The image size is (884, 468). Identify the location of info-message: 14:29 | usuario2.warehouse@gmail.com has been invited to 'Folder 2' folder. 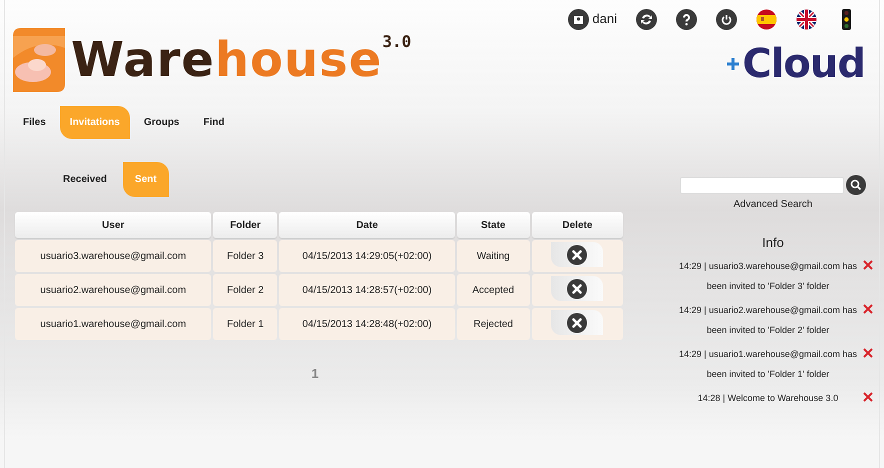
(768, 320).